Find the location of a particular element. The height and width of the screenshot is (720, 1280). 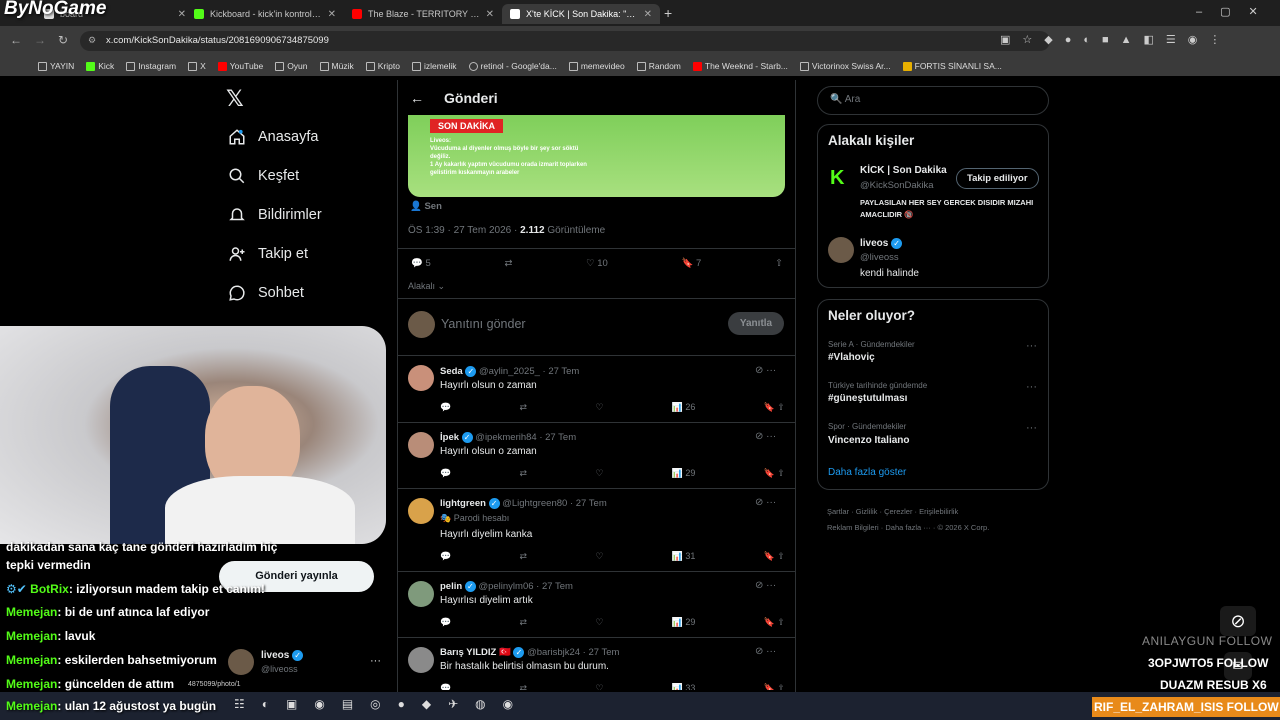

search-input: 🔍 Ara is located at coordinates (933, 100).